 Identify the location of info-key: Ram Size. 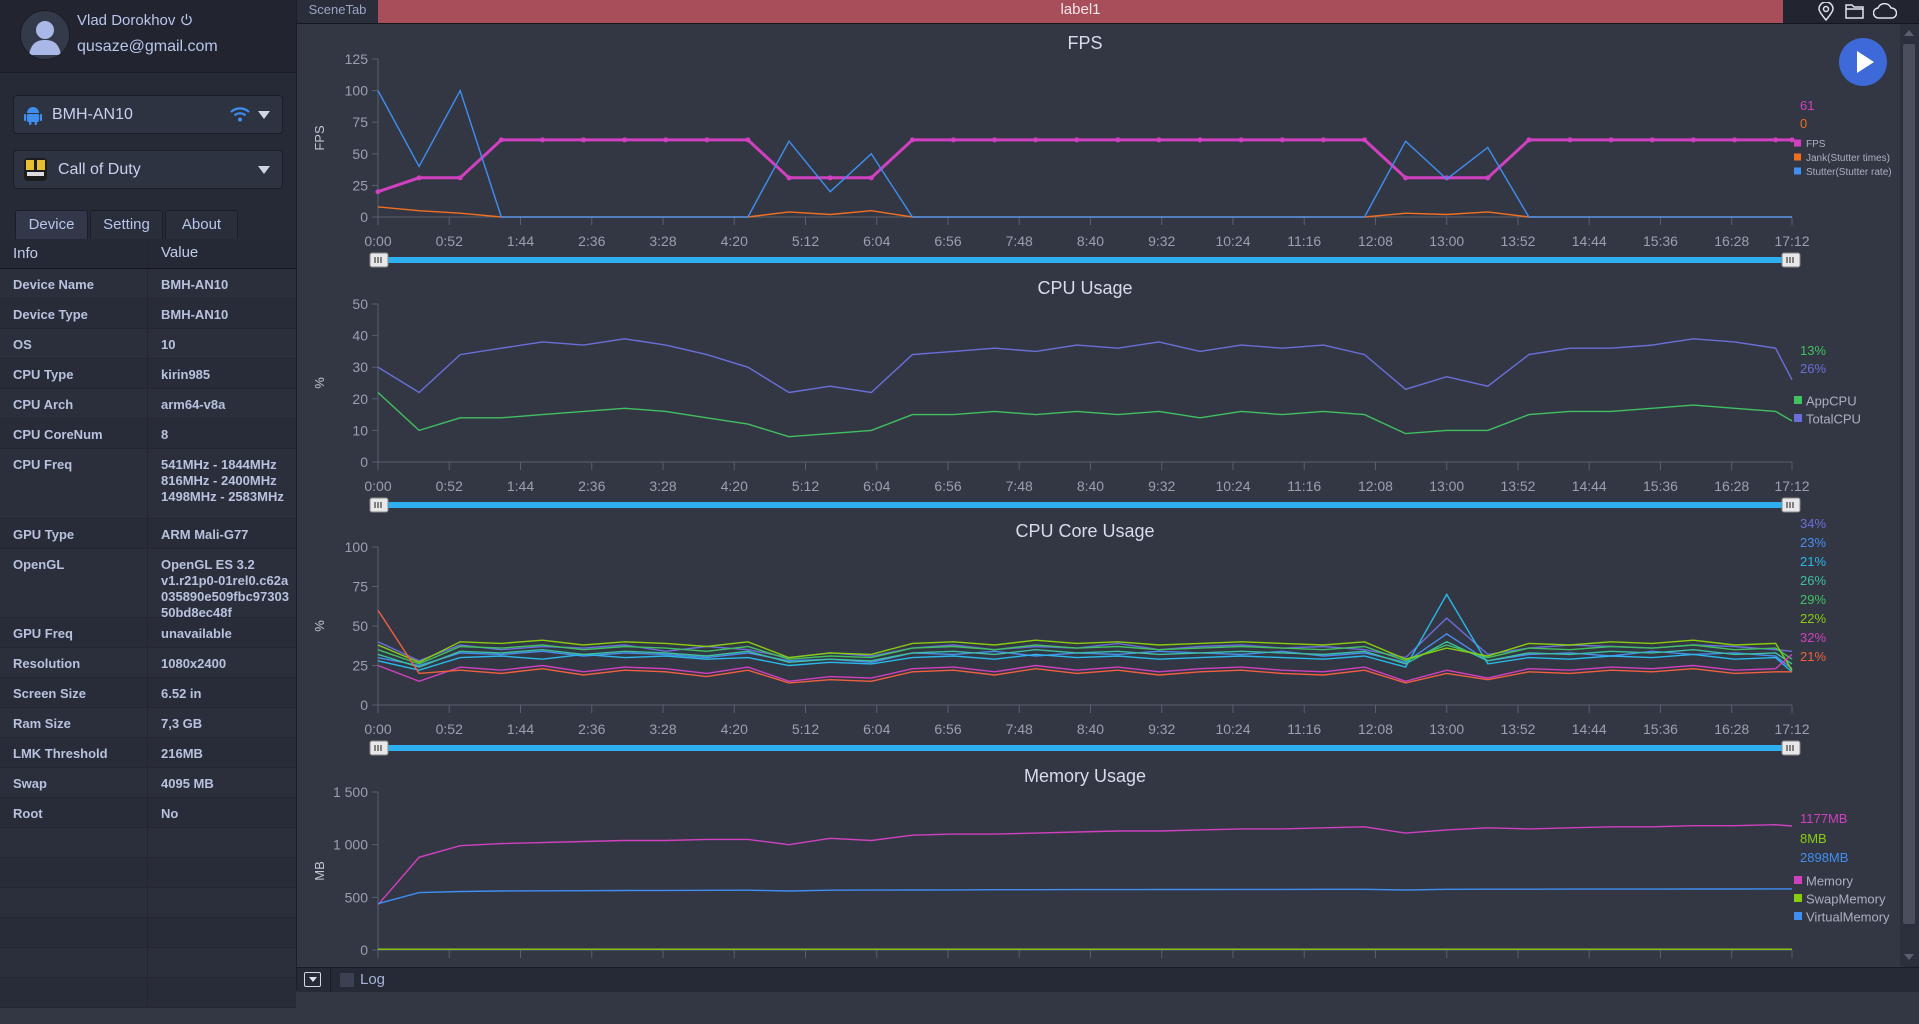
(42, 723).